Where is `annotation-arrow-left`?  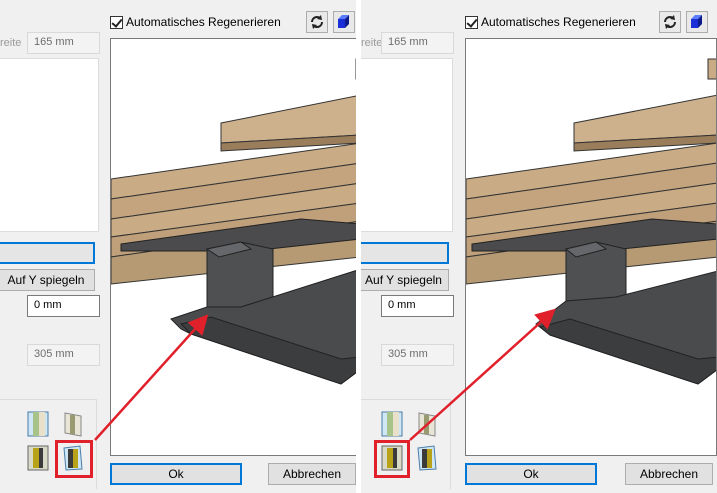 annotation-arrow-left is located at coordinates (151, 377).